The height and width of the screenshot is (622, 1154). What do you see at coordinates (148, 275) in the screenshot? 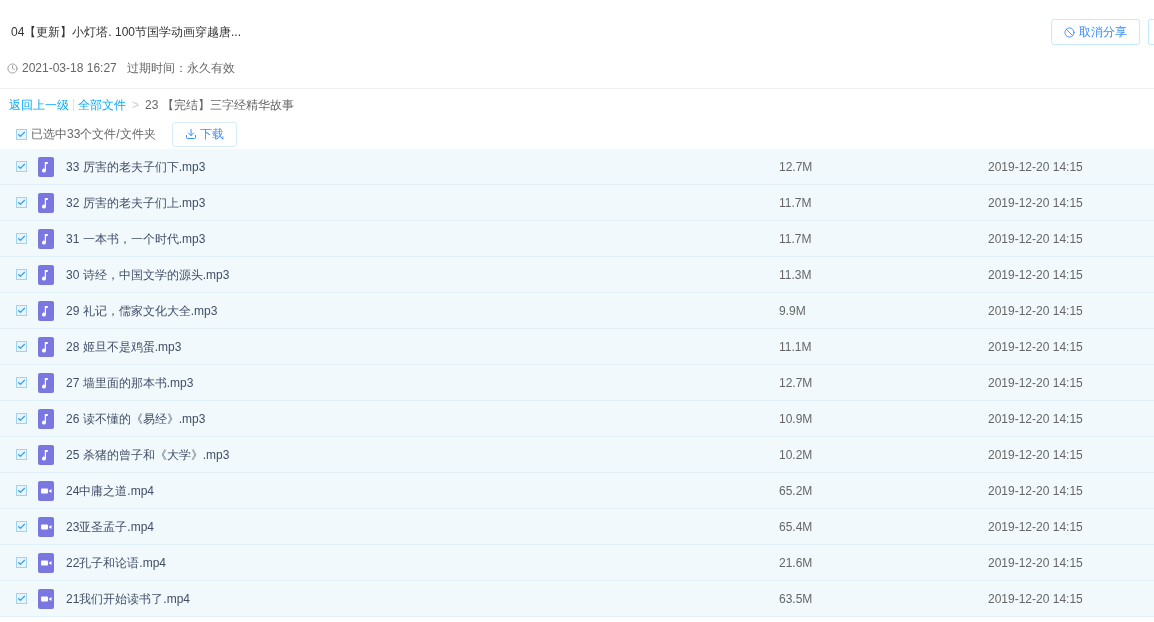
I see `file-name: 30 诗经，中国文学的源头.mp3` at bounding box center [148, 275].